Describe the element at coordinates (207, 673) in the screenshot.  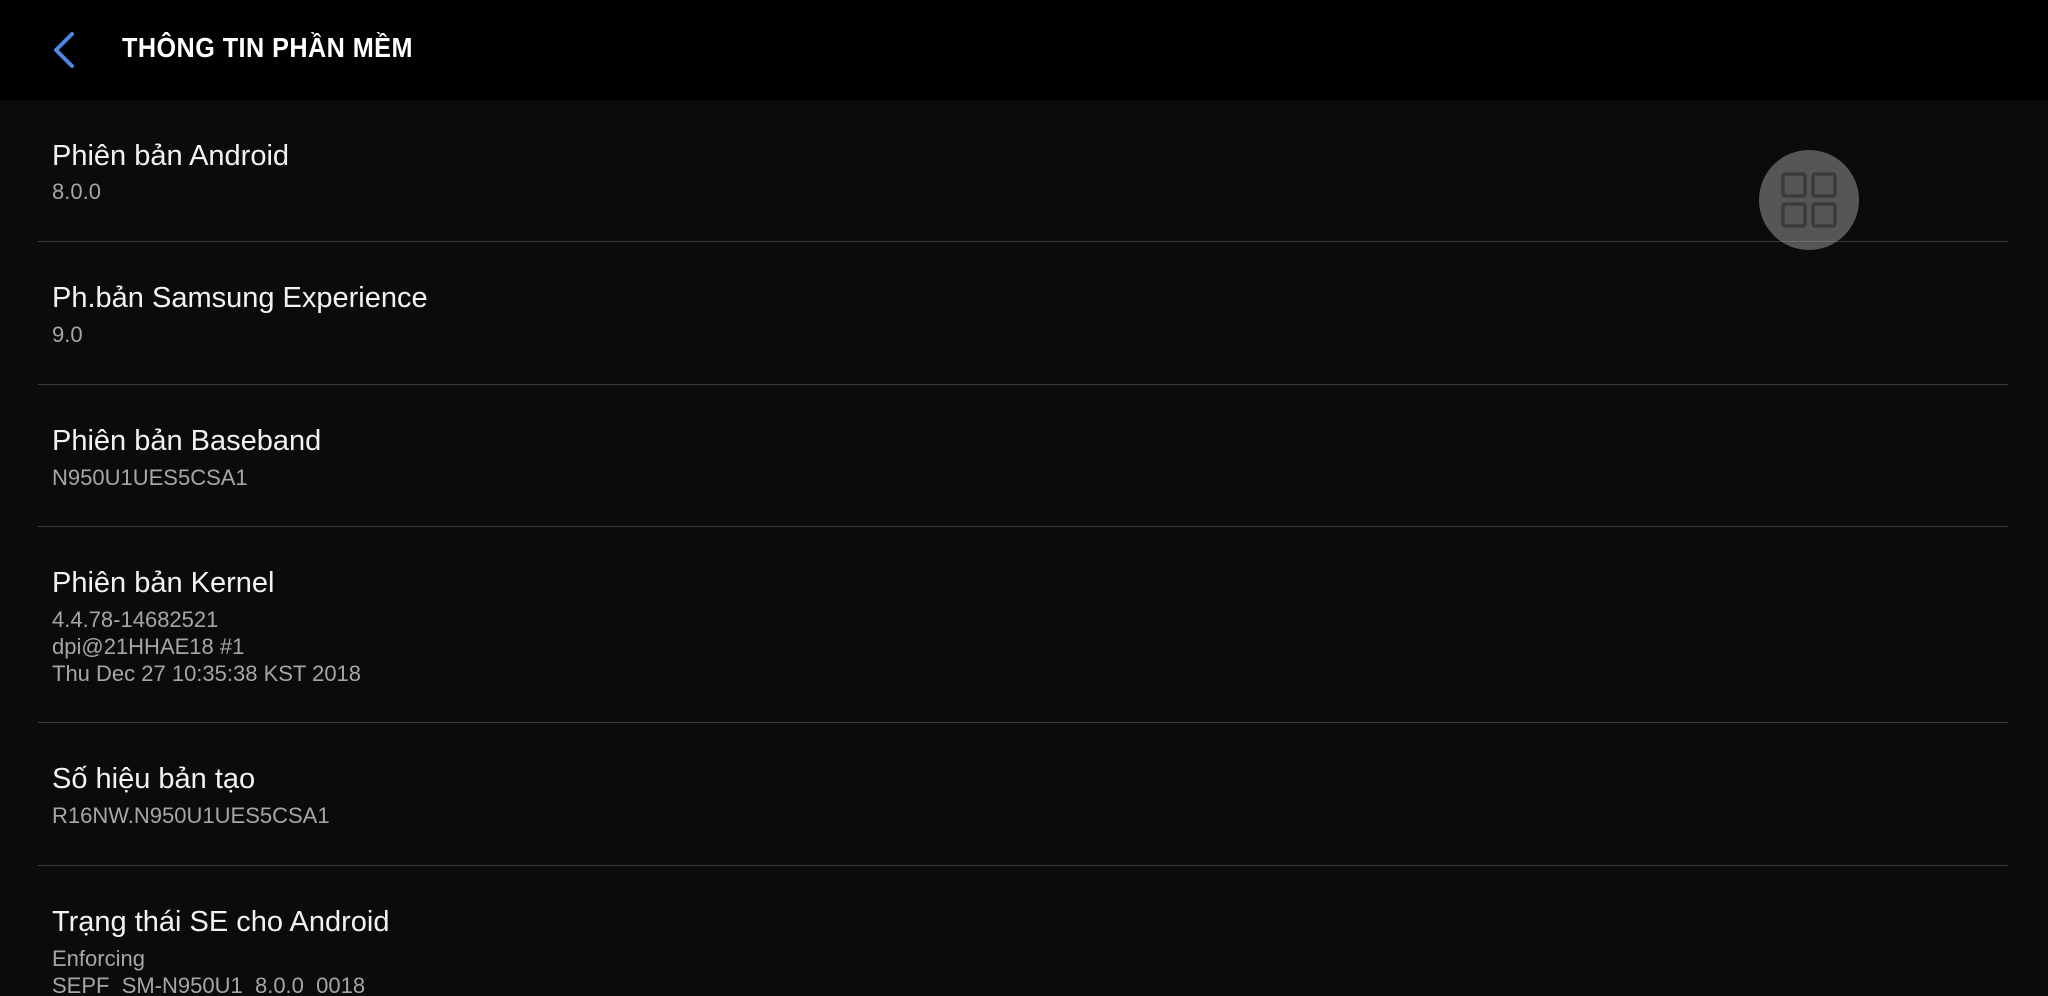
I see `list-item-value-line-3: Thu Dec 27 10:35:38 KST 2018` at that location.